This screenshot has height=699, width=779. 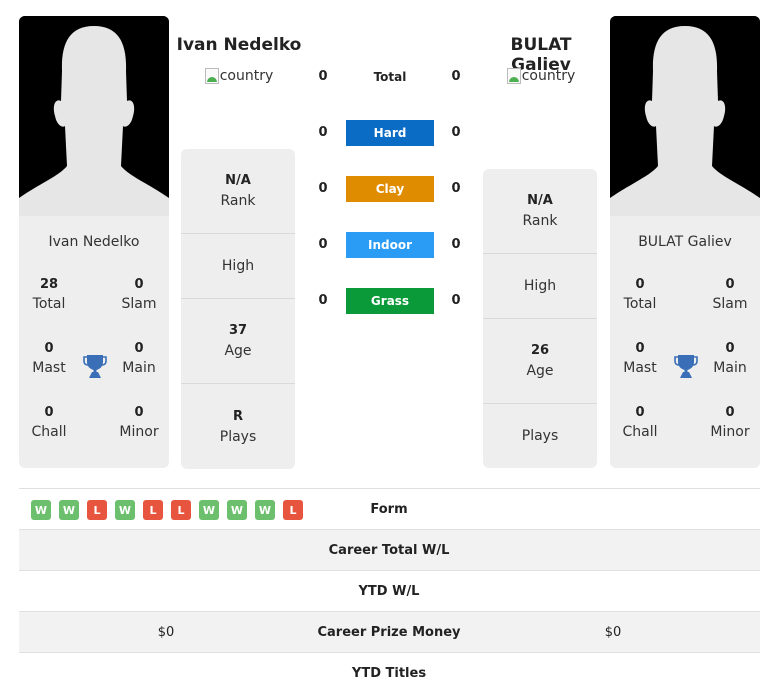 What do you see at coordinates (640, 412) in the screenshot?
I see `titles-chall-value: 0` at bounding box center [640, 412].